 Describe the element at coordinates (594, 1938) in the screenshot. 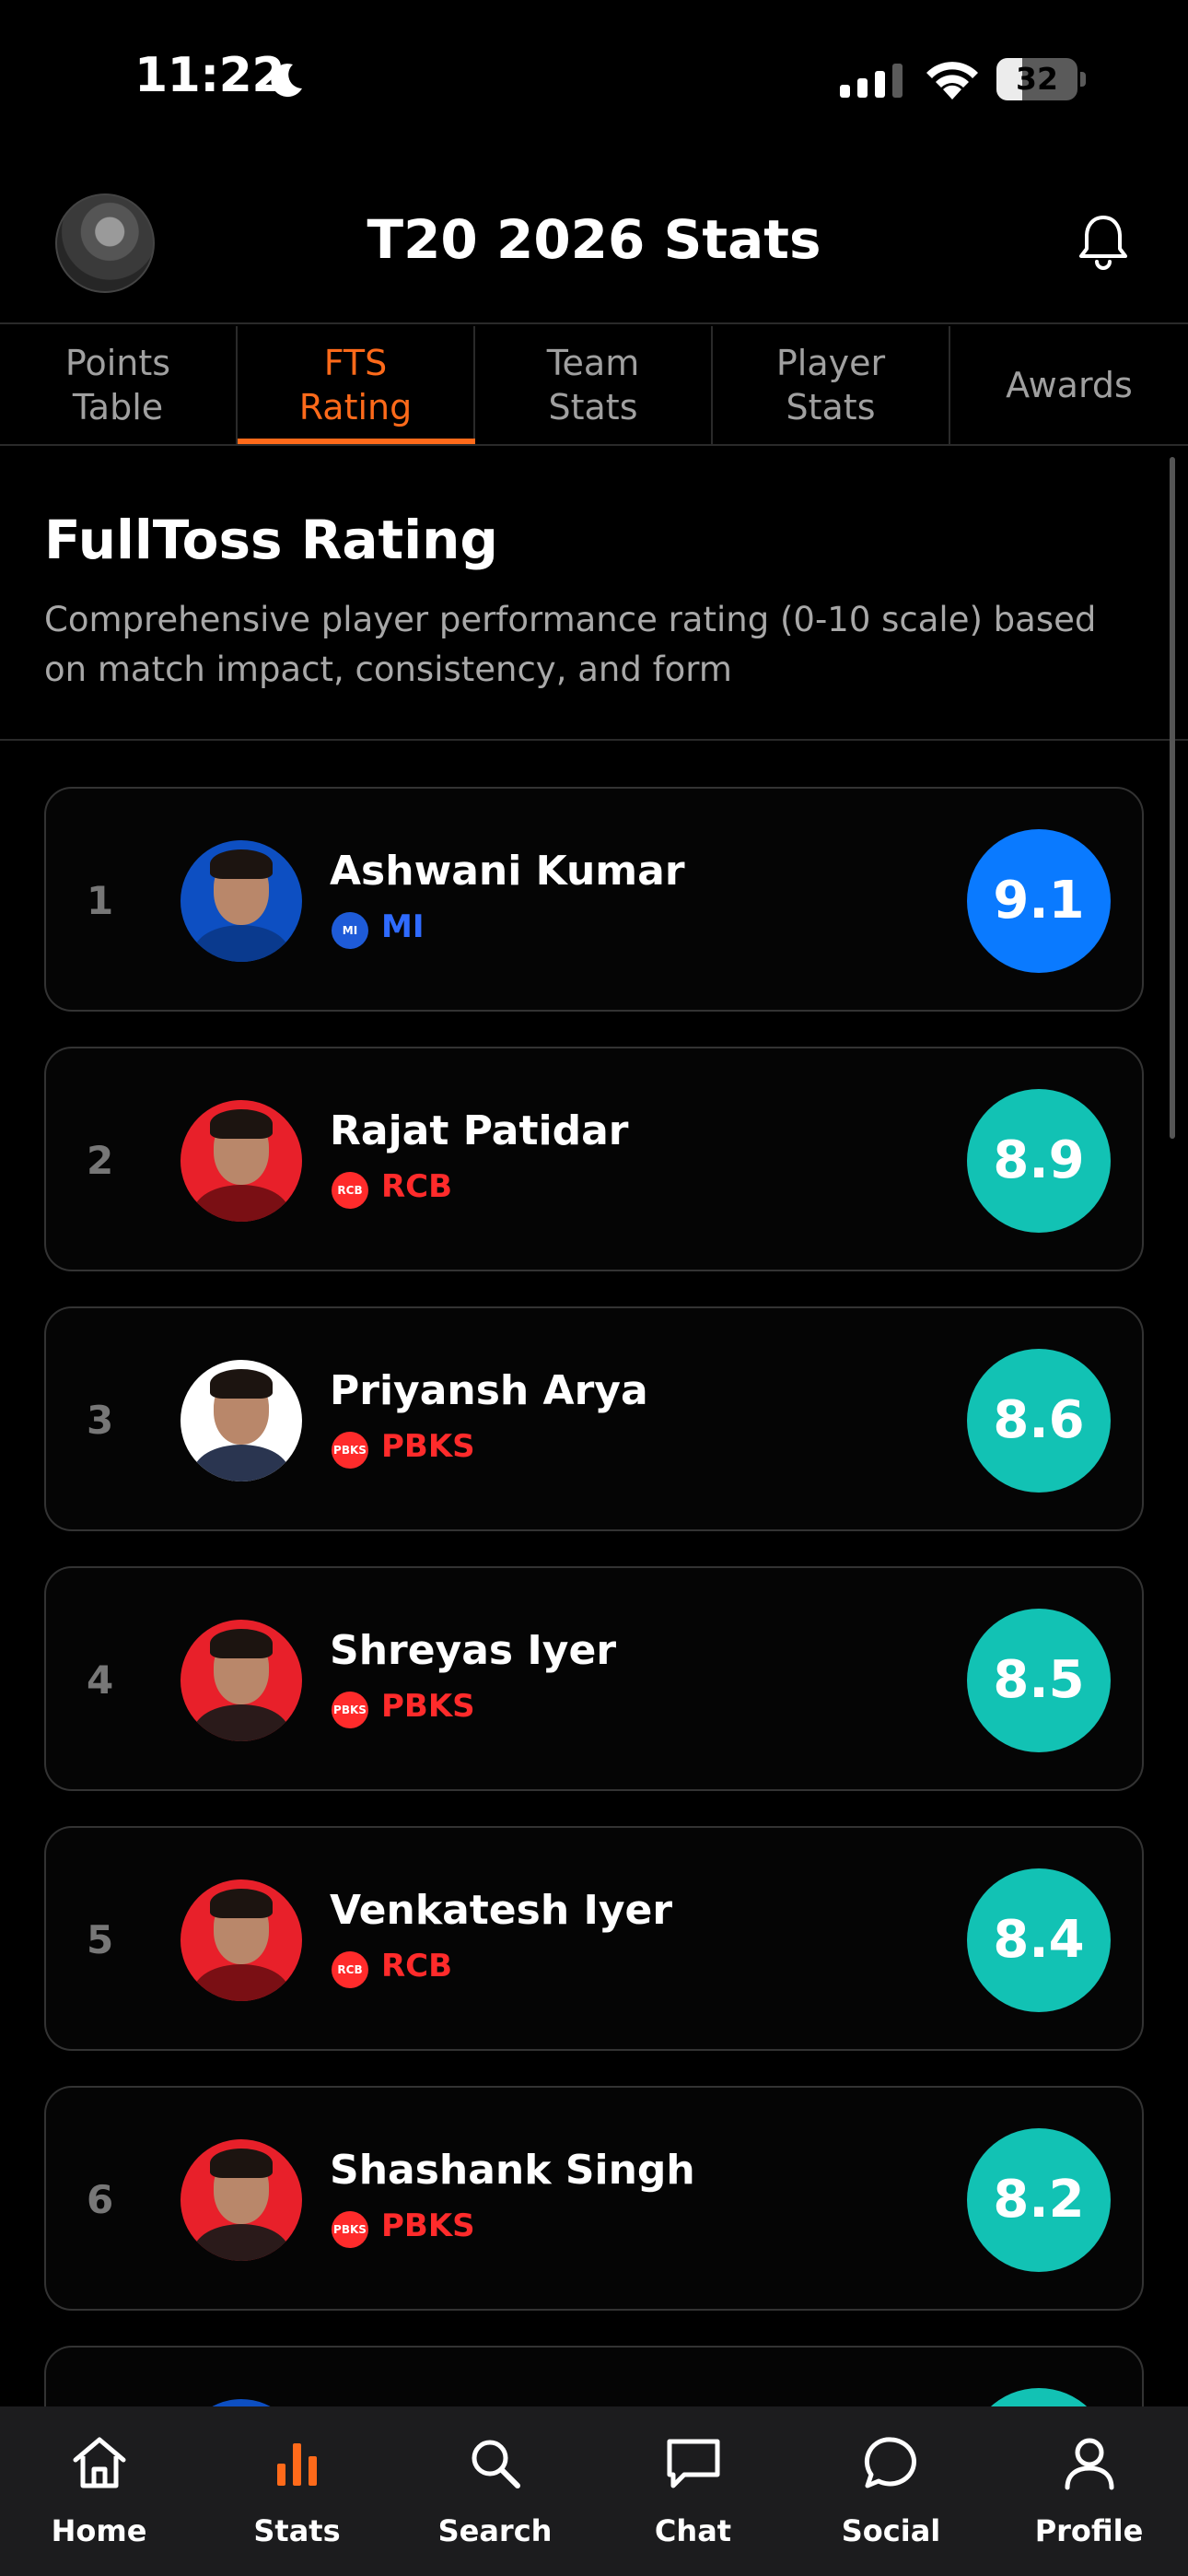

I see `player-card: 5 Venkatesh Iyer RCB RCB 8.4` at that location.